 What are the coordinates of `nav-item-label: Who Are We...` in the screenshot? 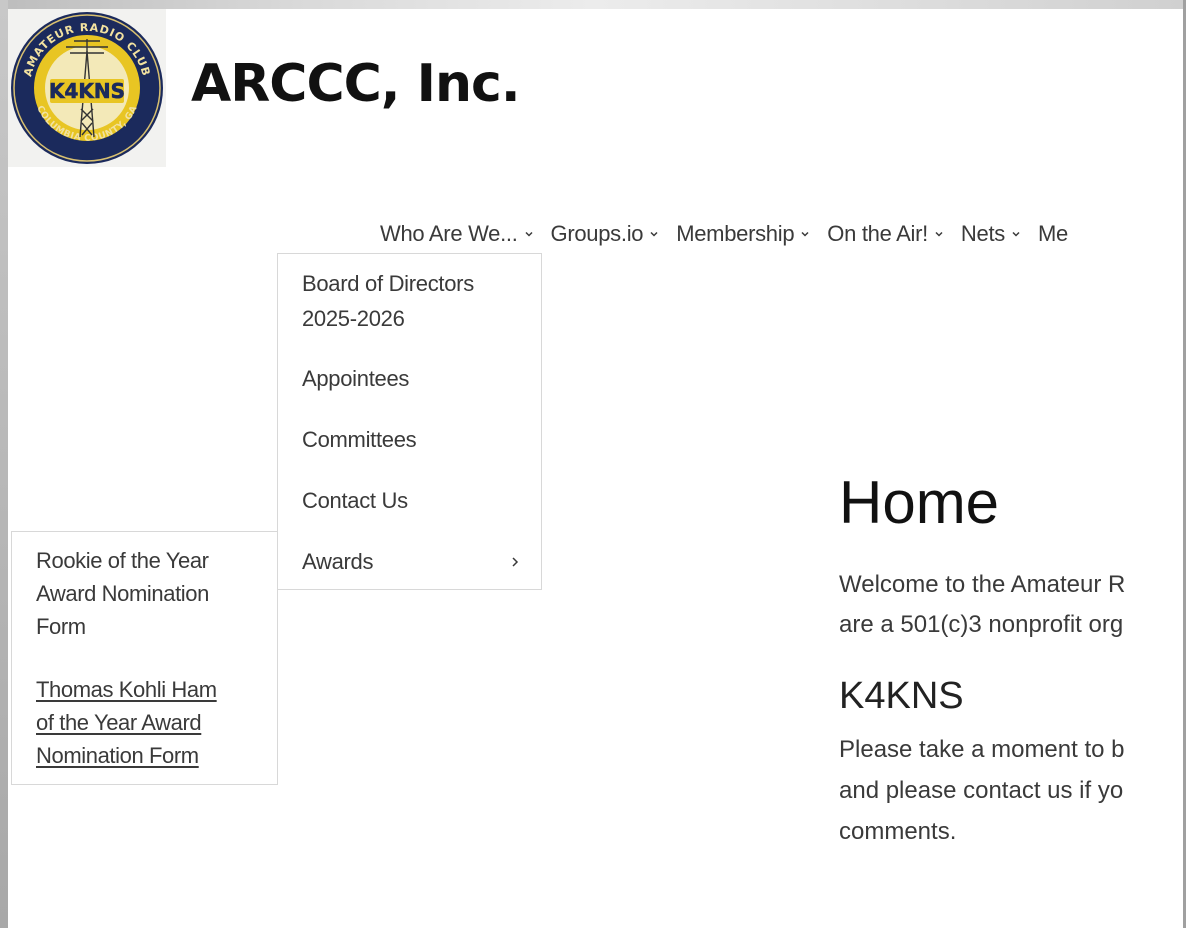 It's located at (449, 233).